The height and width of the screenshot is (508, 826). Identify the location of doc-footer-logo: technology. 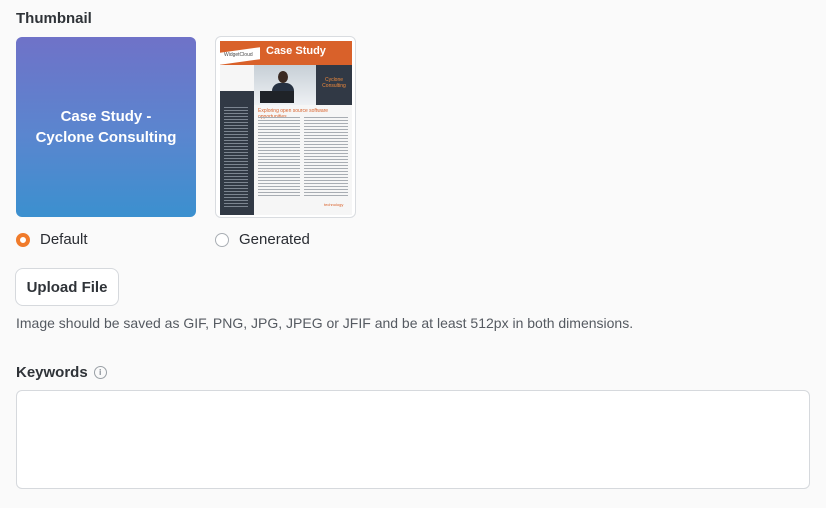
(334, 204).